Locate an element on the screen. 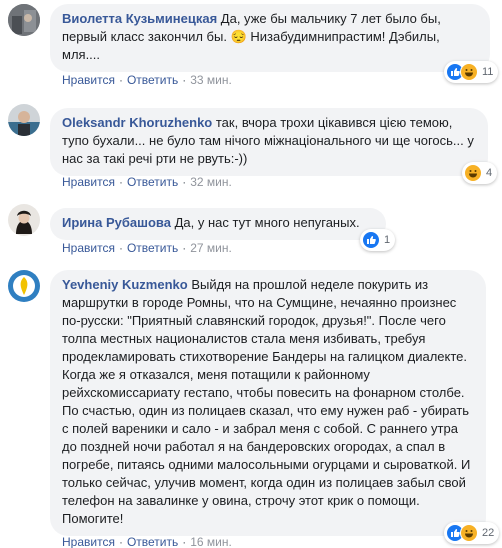 The image size is (502, 548). comment-actions: Нравится · Ответить · 32 мин. is located at coordinates (147, 182).